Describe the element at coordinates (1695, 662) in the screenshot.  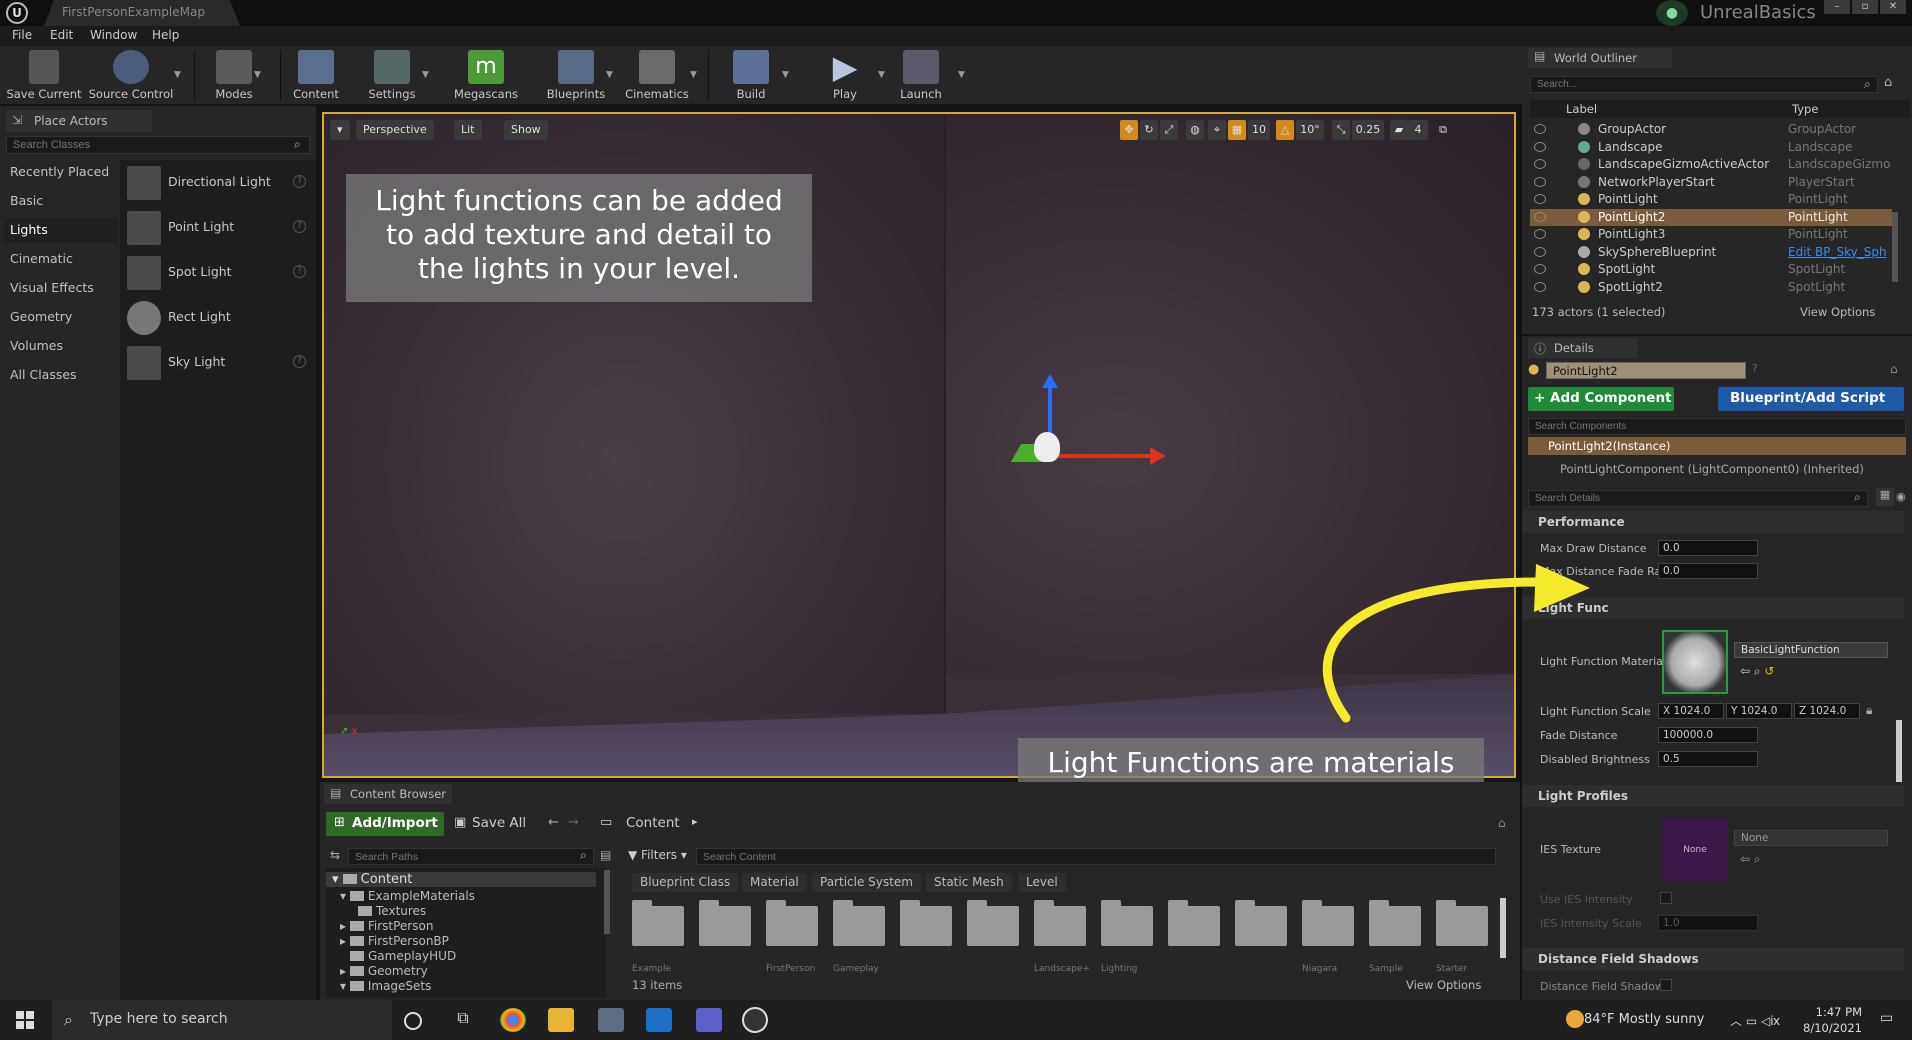
I see `material-thumbnail` at that location.